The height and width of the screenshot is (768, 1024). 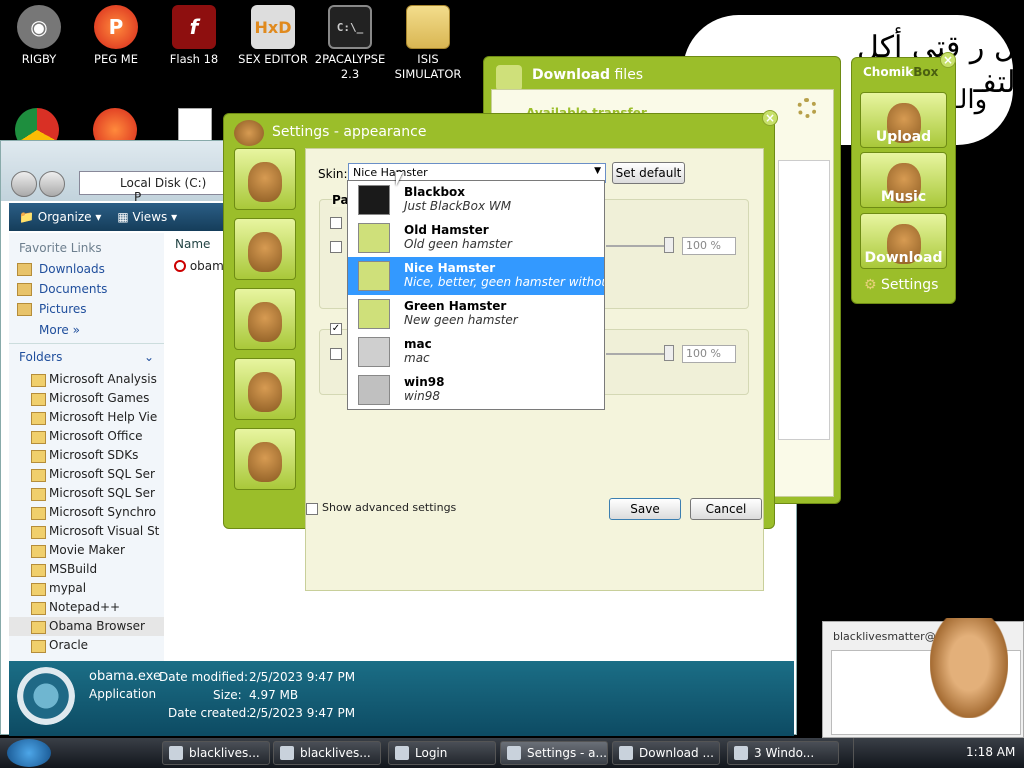 What do you see at coordinates (86, 512) in the screenshot?
I see `folder-item: Microsoft Synchro` at bounding box center [86, 512].